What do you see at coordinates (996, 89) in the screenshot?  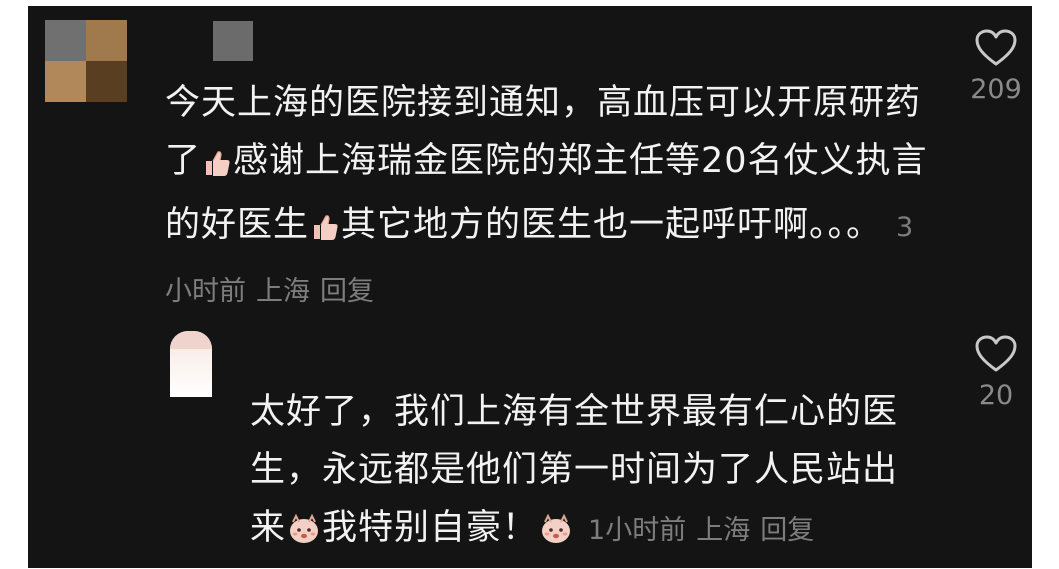 I see `like-count: 209` at bounding box center [996, 89].